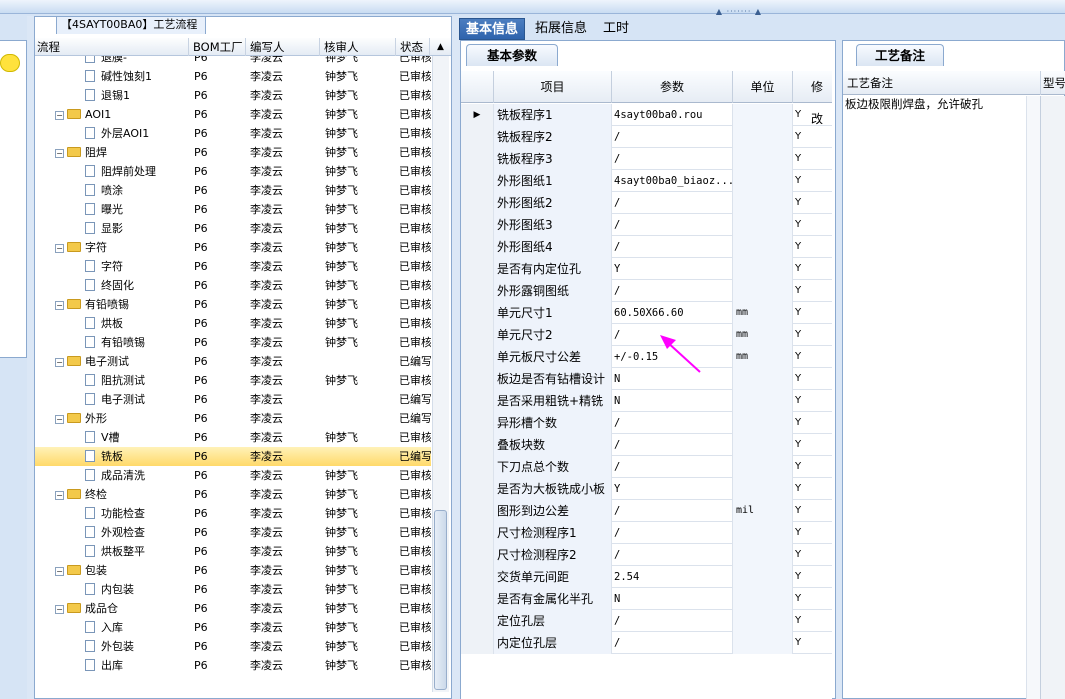 This screenshot has height=699, width=1065. I want to click on tree-row: 外包装 P6 李凌云 钟梦飞 已审核, so click(233, 646).